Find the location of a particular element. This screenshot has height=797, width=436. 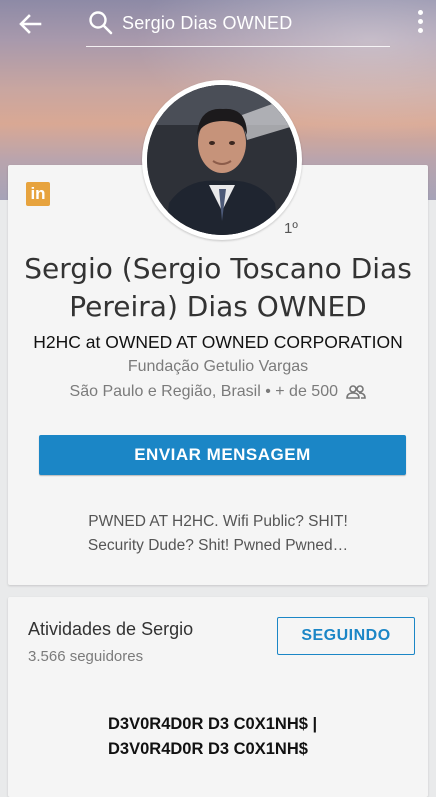

search-icon is located at coordinates (101, 23).